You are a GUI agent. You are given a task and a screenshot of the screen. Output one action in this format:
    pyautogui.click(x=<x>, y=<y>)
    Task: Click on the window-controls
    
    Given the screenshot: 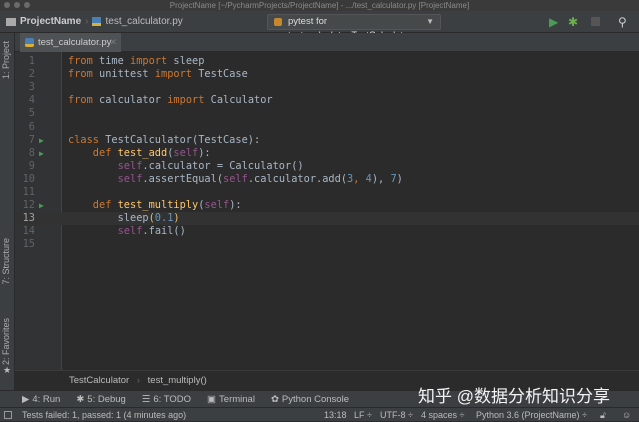 What is the action you would take?
    pyautogui.click(x=17, y=5)
    